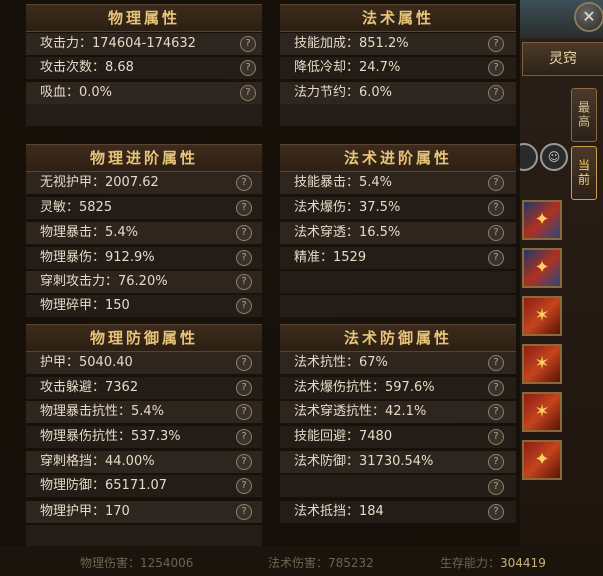 The width and height of the screenshot is (603, 576). I want to click on stat-label: 法术抗性：67%, so click(341, 362).